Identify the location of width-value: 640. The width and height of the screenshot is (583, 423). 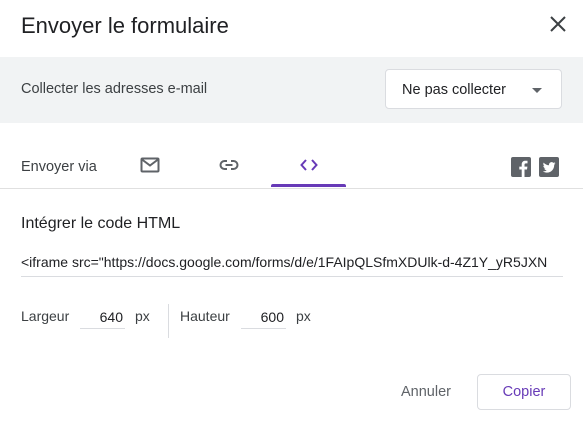
(111, 317).